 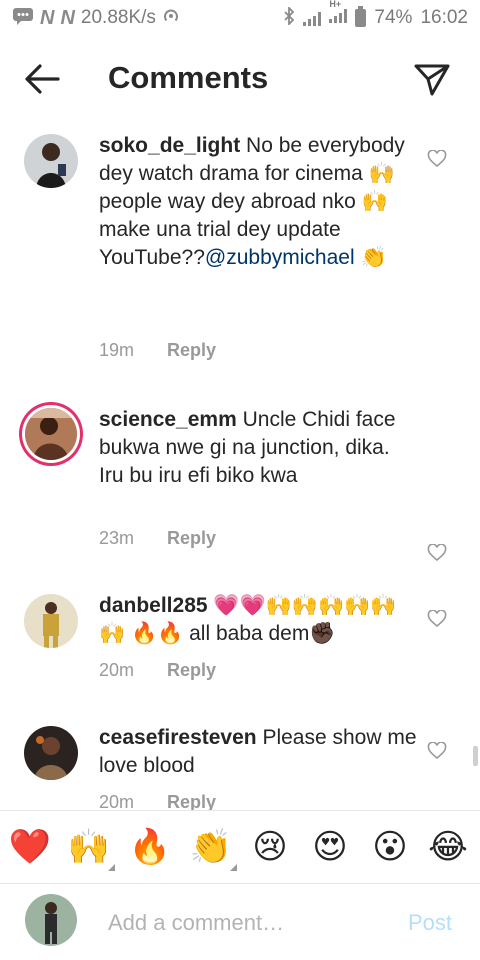 I want to click on comment-meta: 23m Reply, so click(x=157, y=538).